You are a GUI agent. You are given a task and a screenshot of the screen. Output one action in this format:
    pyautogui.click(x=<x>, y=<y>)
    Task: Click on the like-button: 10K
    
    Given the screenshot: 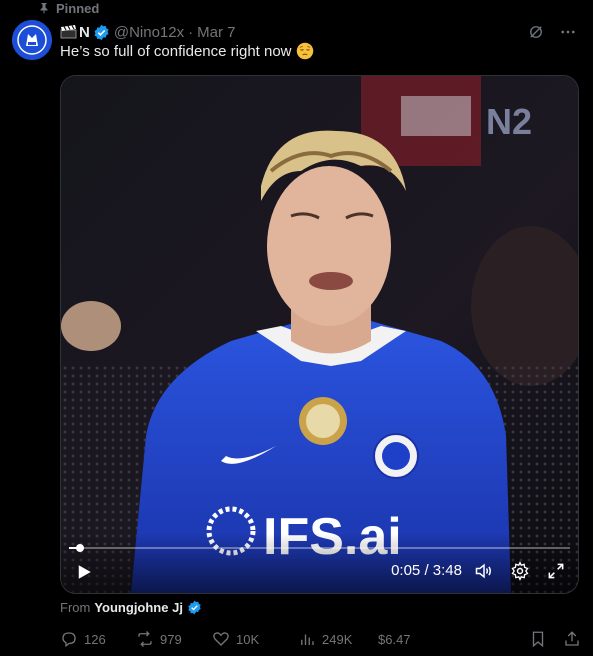 What is the action you would take?
    pyautogui.click(x=255, y=639)
    